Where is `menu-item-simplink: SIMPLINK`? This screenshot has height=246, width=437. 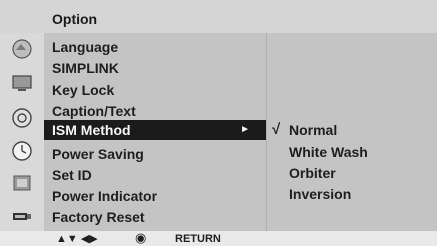
menu-item-simplink: SIMPLINK is located at coordinates (155, 68).